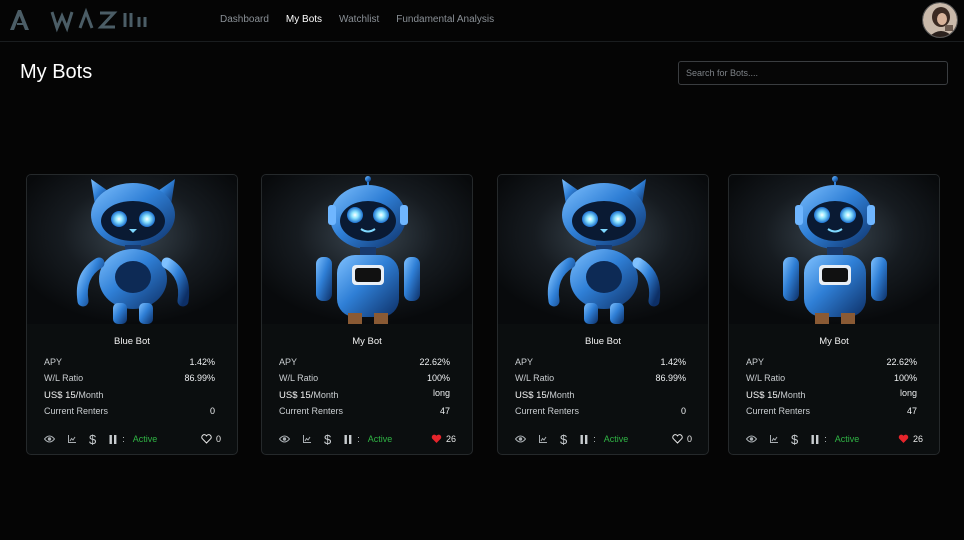  What do you see at coordinates (89, 20) in the screenshot?
I see `wazii-logo` at bounding box center [89, 20].